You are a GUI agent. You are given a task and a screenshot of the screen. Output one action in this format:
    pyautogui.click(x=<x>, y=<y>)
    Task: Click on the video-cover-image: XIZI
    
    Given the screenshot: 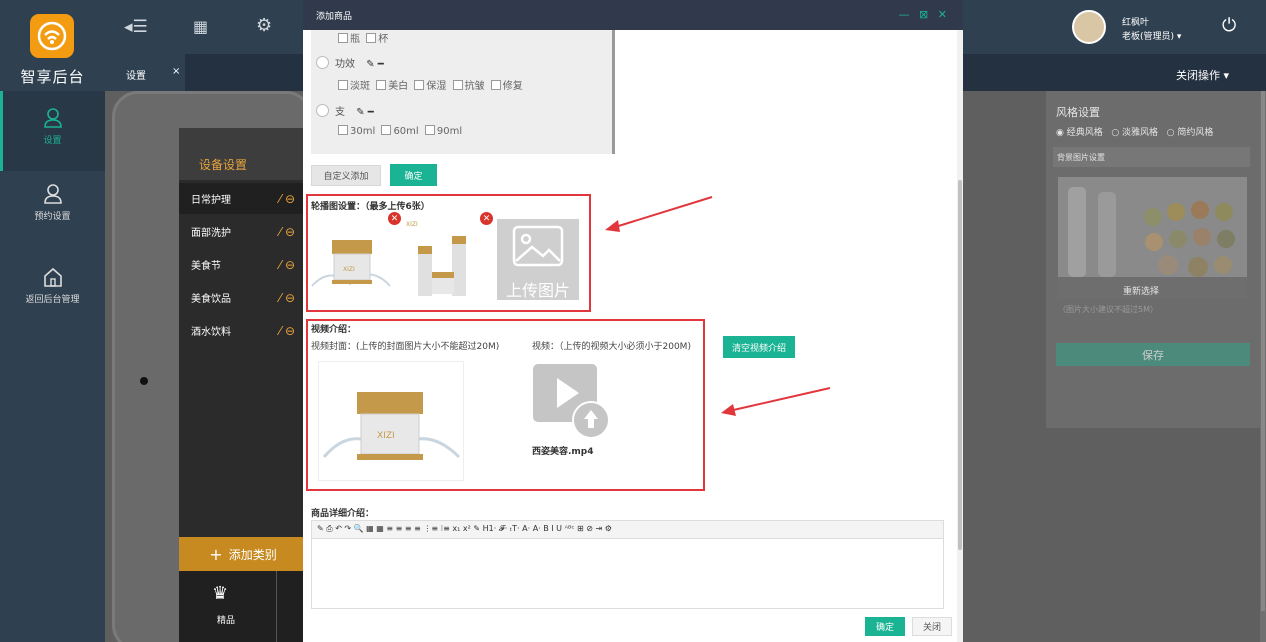 What is the action you would take?
    pyautogui.click(x=391, y=421)
    